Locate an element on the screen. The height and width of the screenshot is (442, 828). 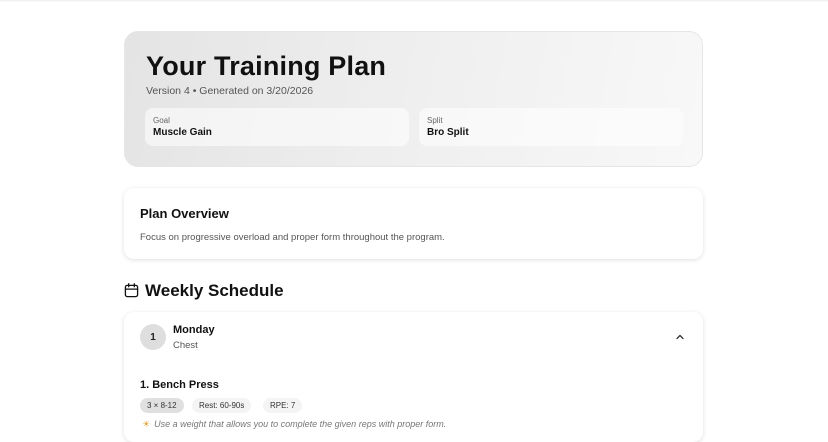
day-name: Monday is located at coordinates (194, 330).